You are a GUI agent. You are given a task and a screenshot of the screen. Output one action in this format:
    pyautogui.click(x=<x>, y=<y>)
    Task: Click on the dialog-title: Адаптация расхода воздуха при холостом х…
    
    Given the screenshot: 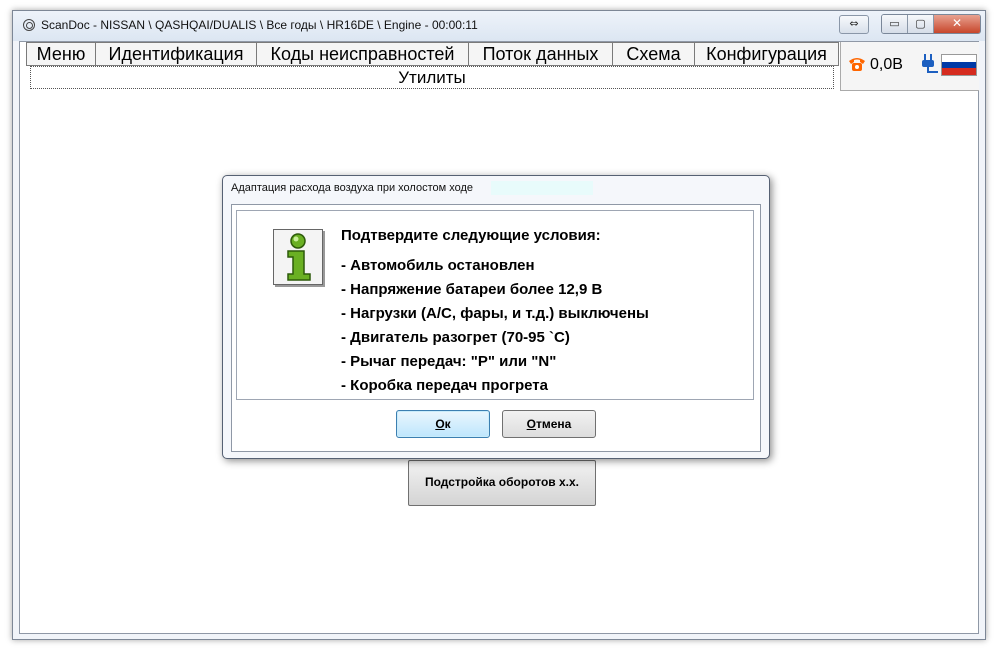 What is the action you would take?
    pyautogui.click(x=352, y=188)
    